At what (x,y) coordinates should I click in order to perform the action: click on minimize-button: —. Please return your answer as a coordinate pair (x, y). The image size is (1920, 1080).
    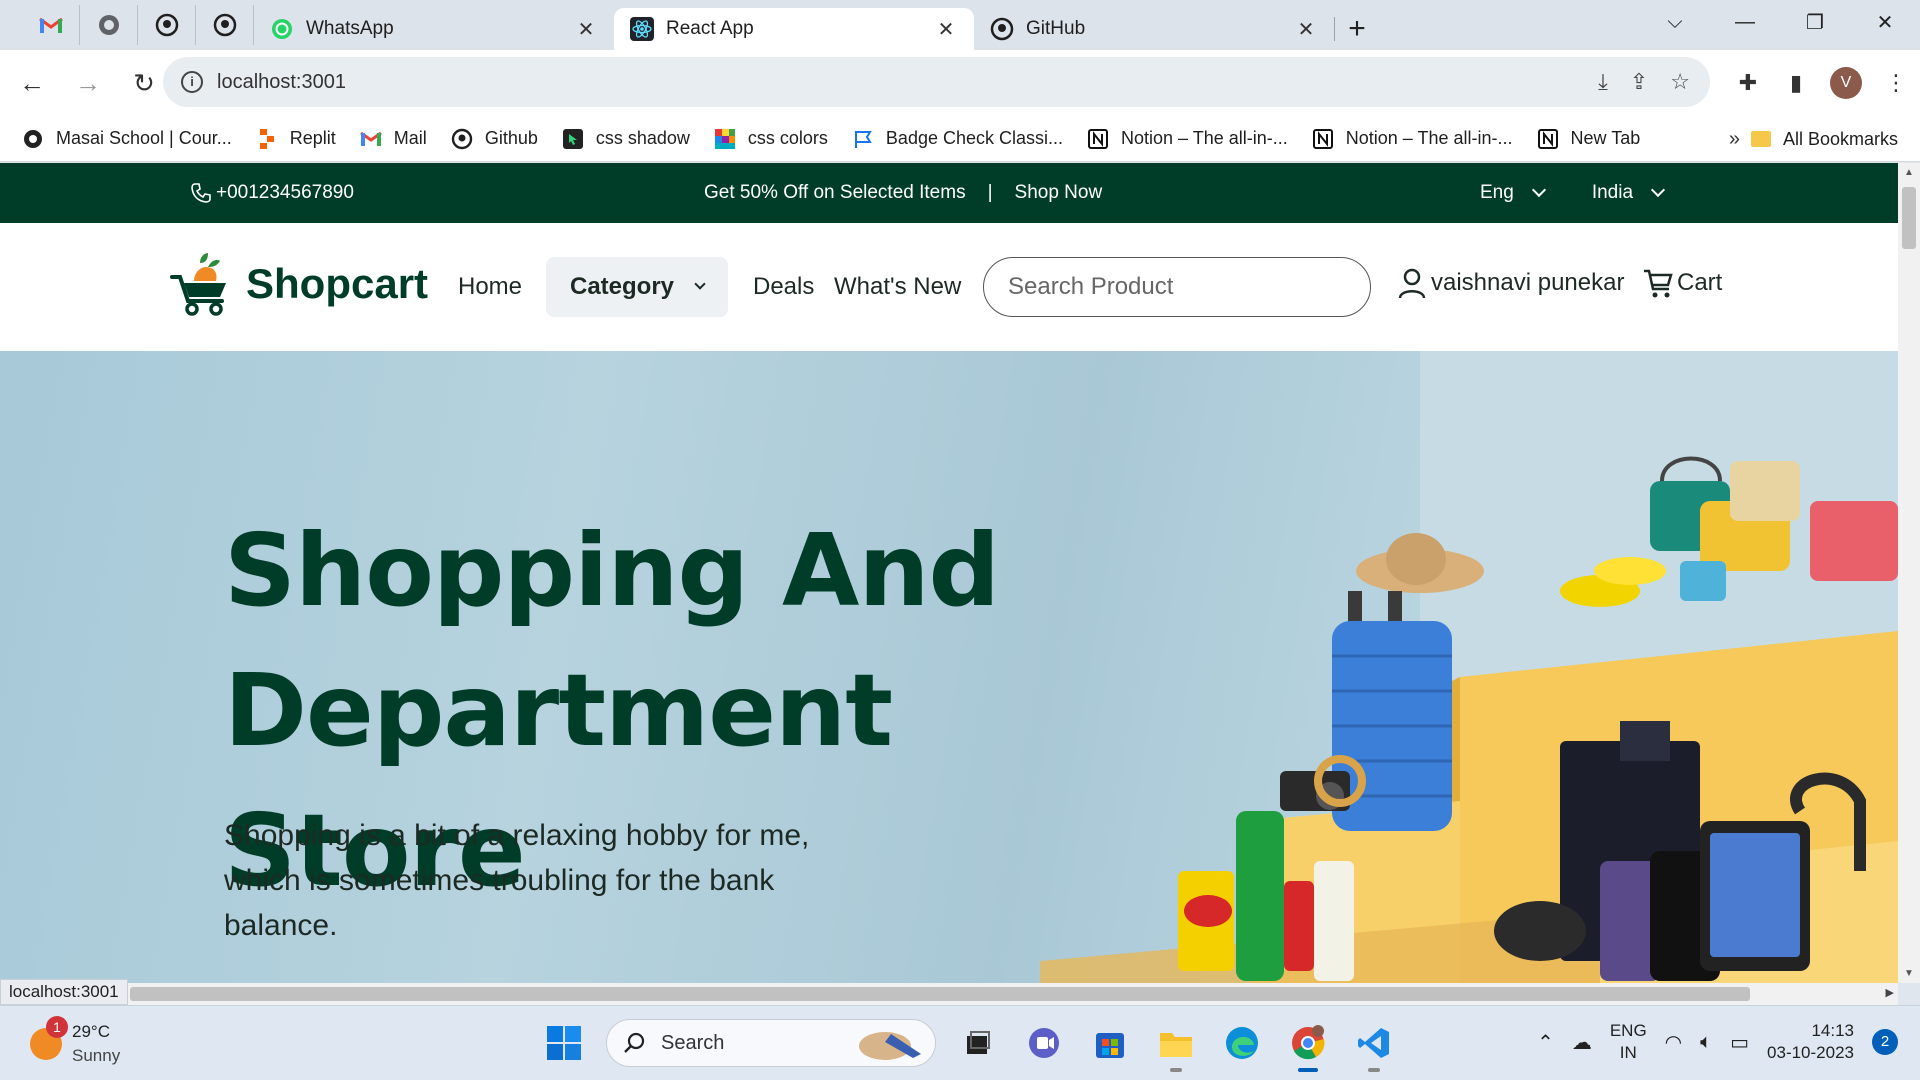
    Looking at the image, I should click on (1745, 22).